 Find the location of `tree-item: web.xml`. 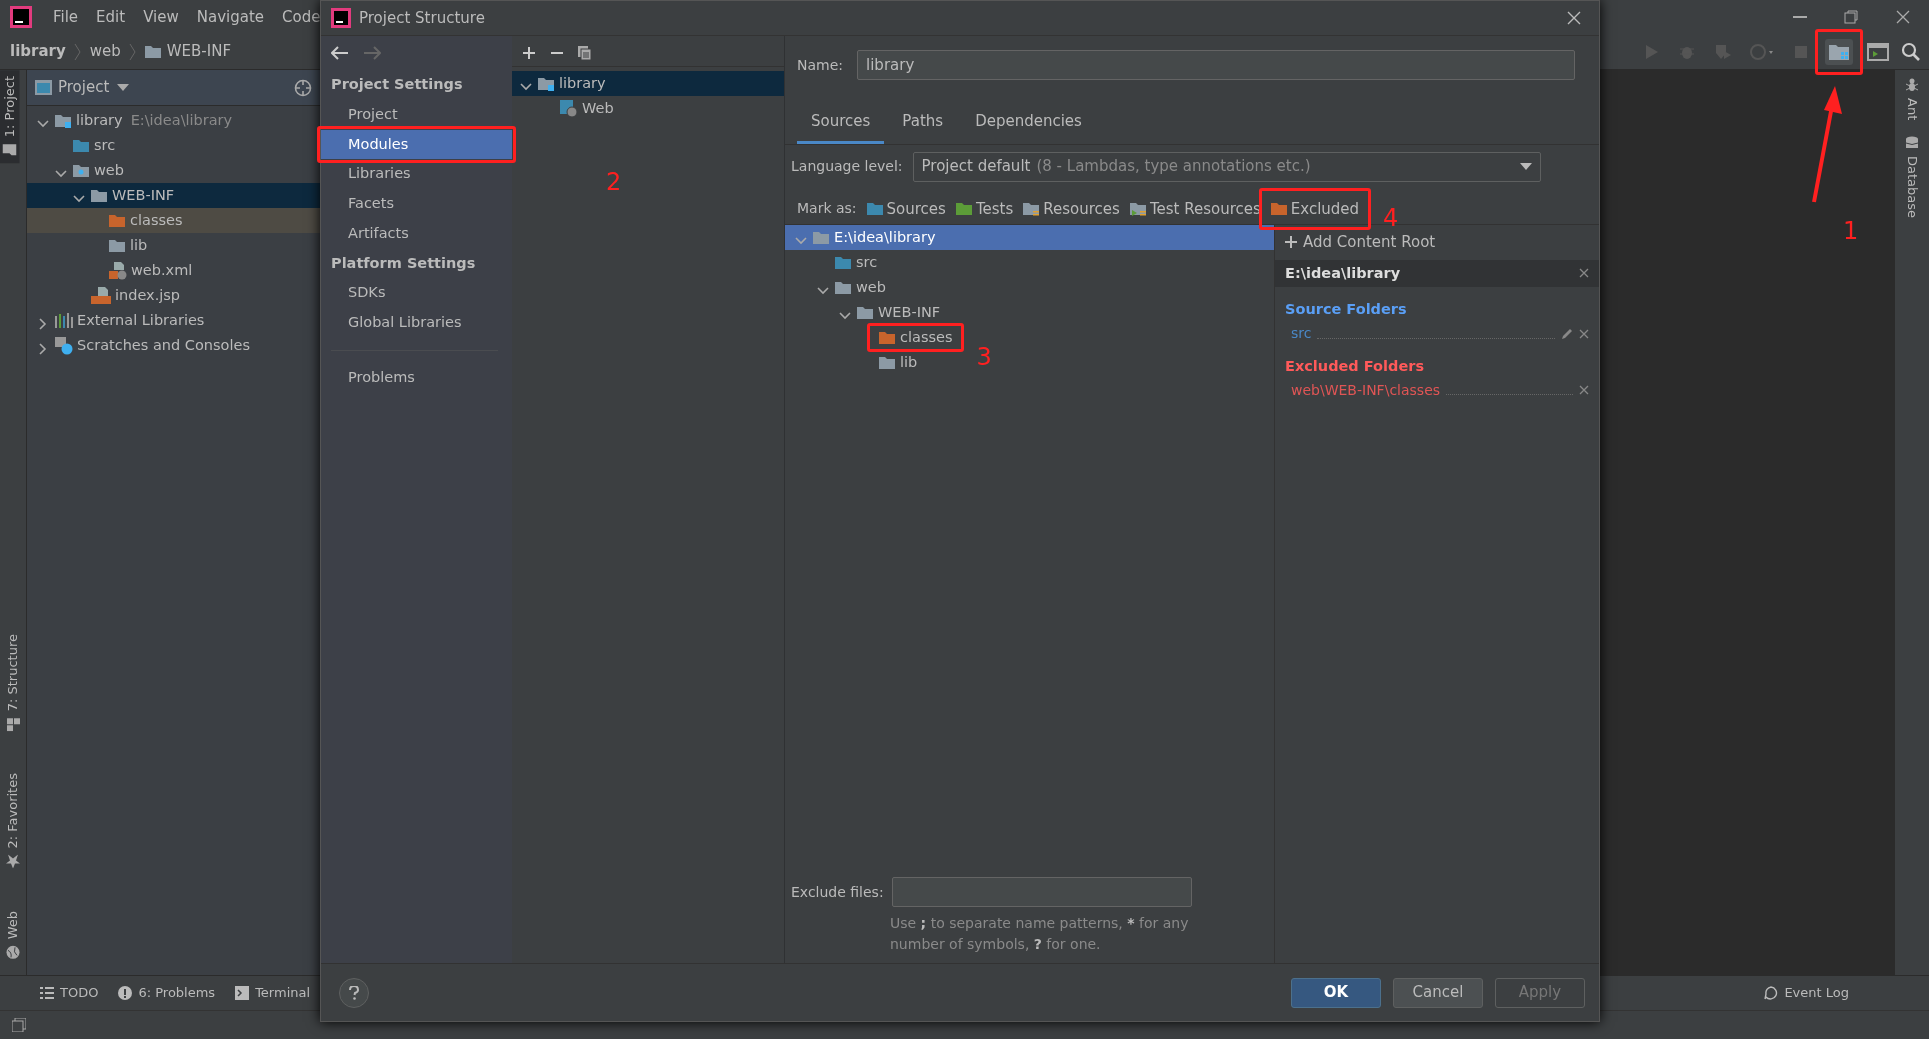

tree-item: web.xml is located at coordinates (173, 270).